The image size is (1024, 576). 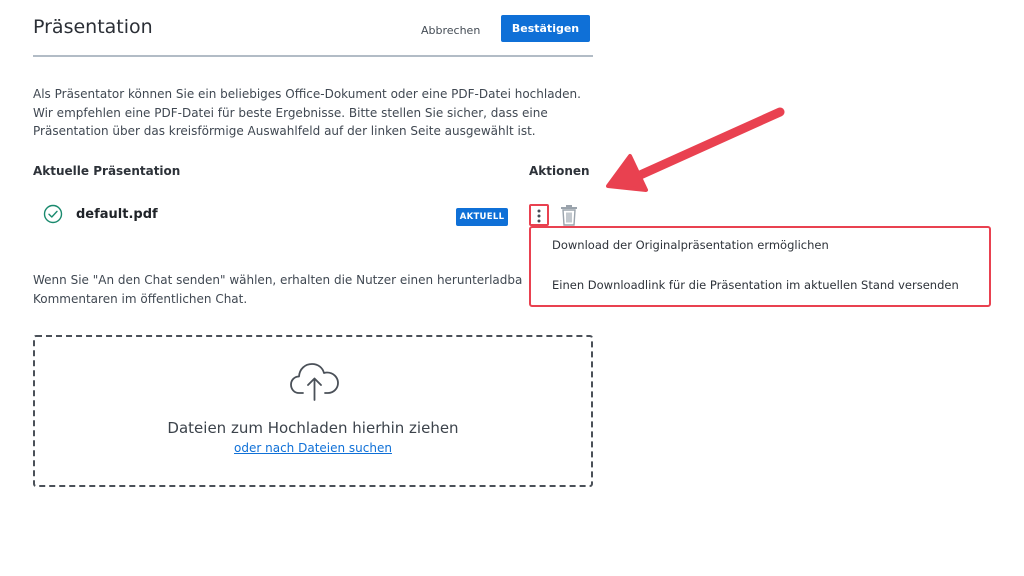 I want to click on dropzone-text: Dateien zum Hochladen hierhin ziehen, so click(x=313, y=428).